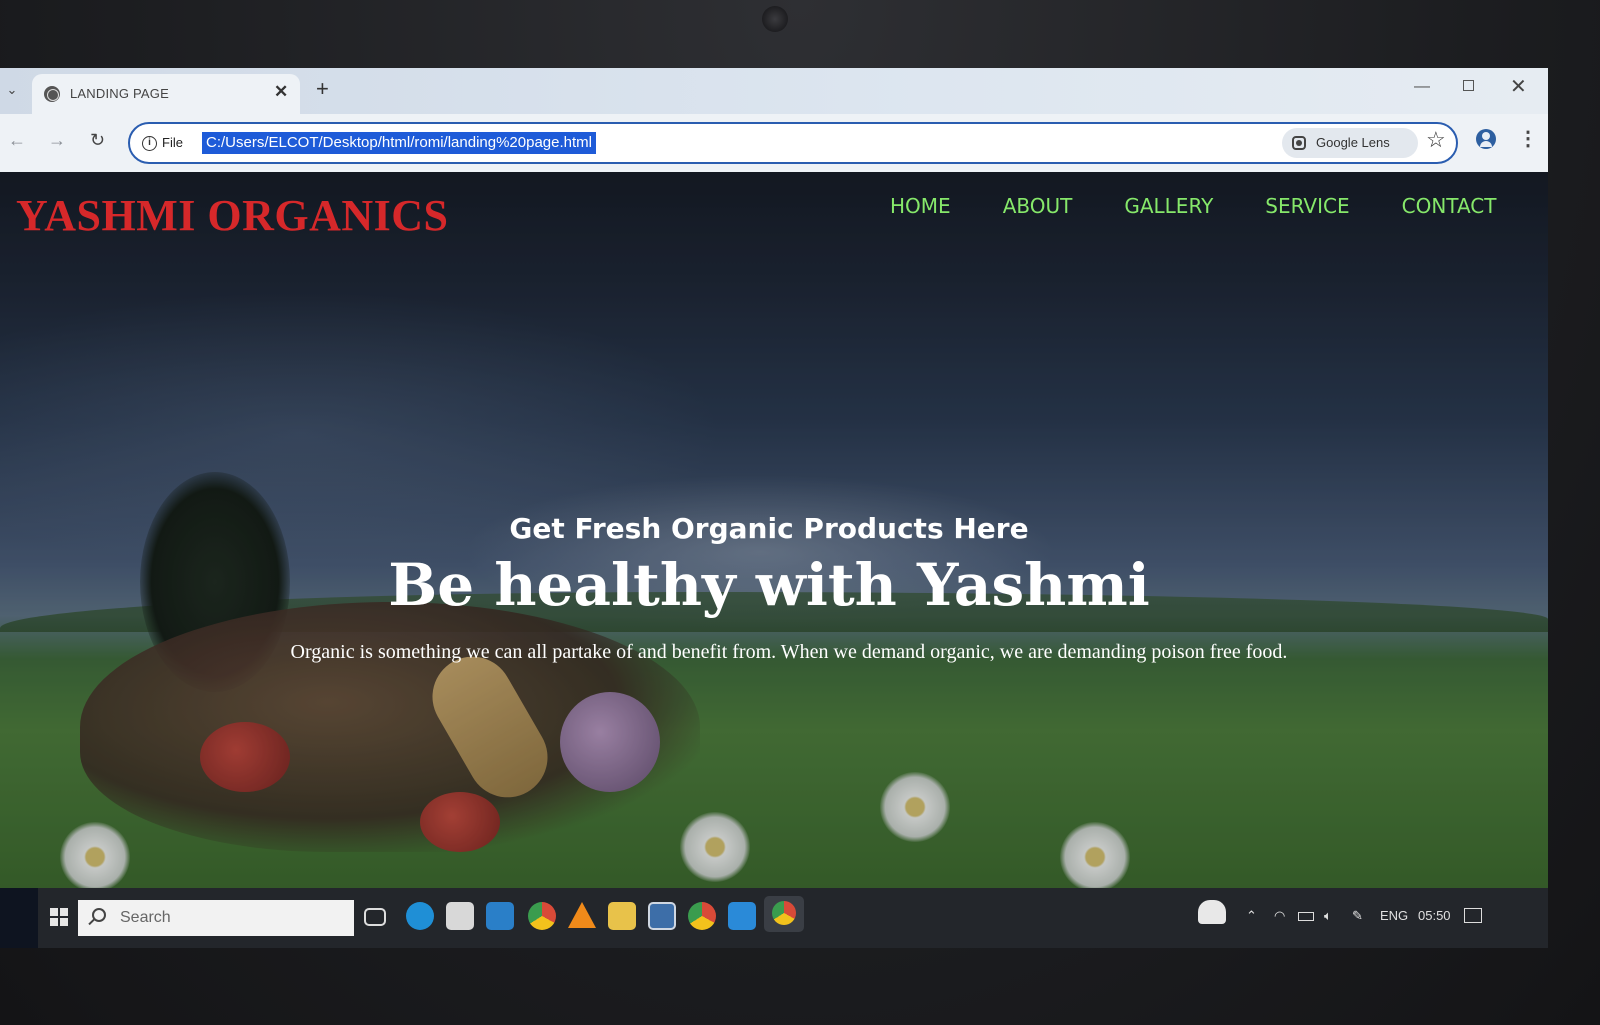  I want to click on chrome-active-app, so click(784, 914).